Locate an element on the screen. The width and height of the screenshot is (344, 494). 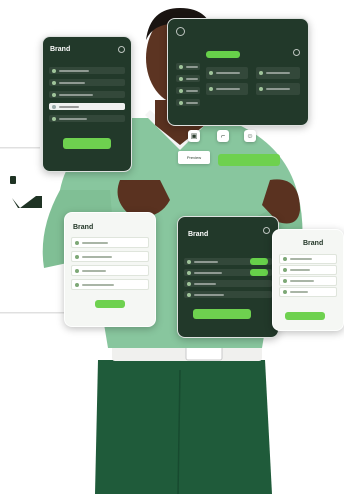
panel-center: Brand is located at coordinates (228, 277).